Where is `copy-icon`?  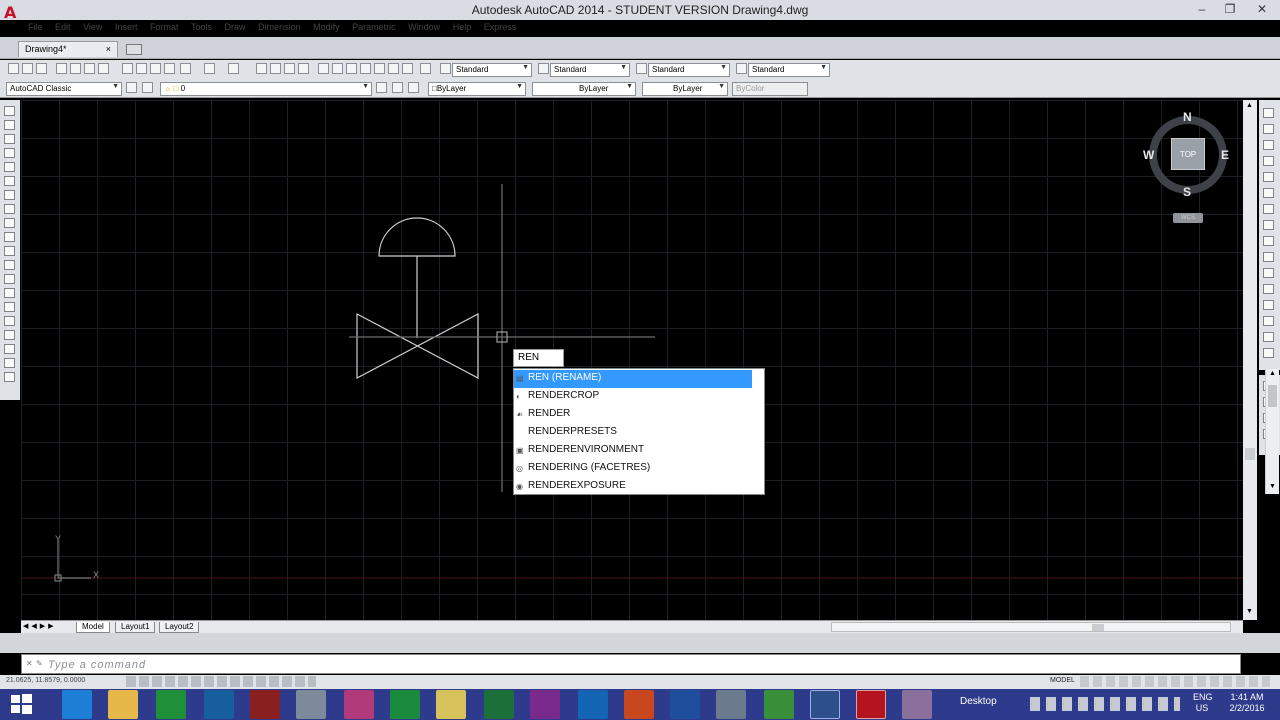 copy-icon is located at coordinates (141, 68).